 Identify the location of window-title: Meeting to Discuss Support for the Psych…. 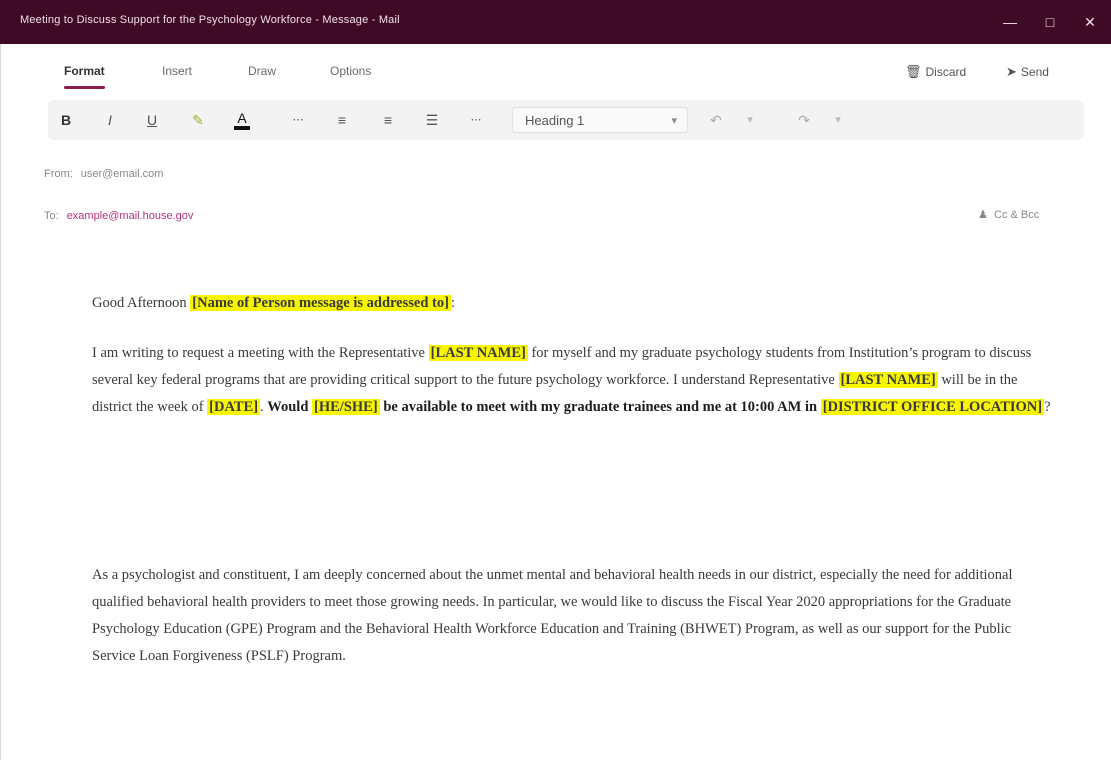
(210, 20).